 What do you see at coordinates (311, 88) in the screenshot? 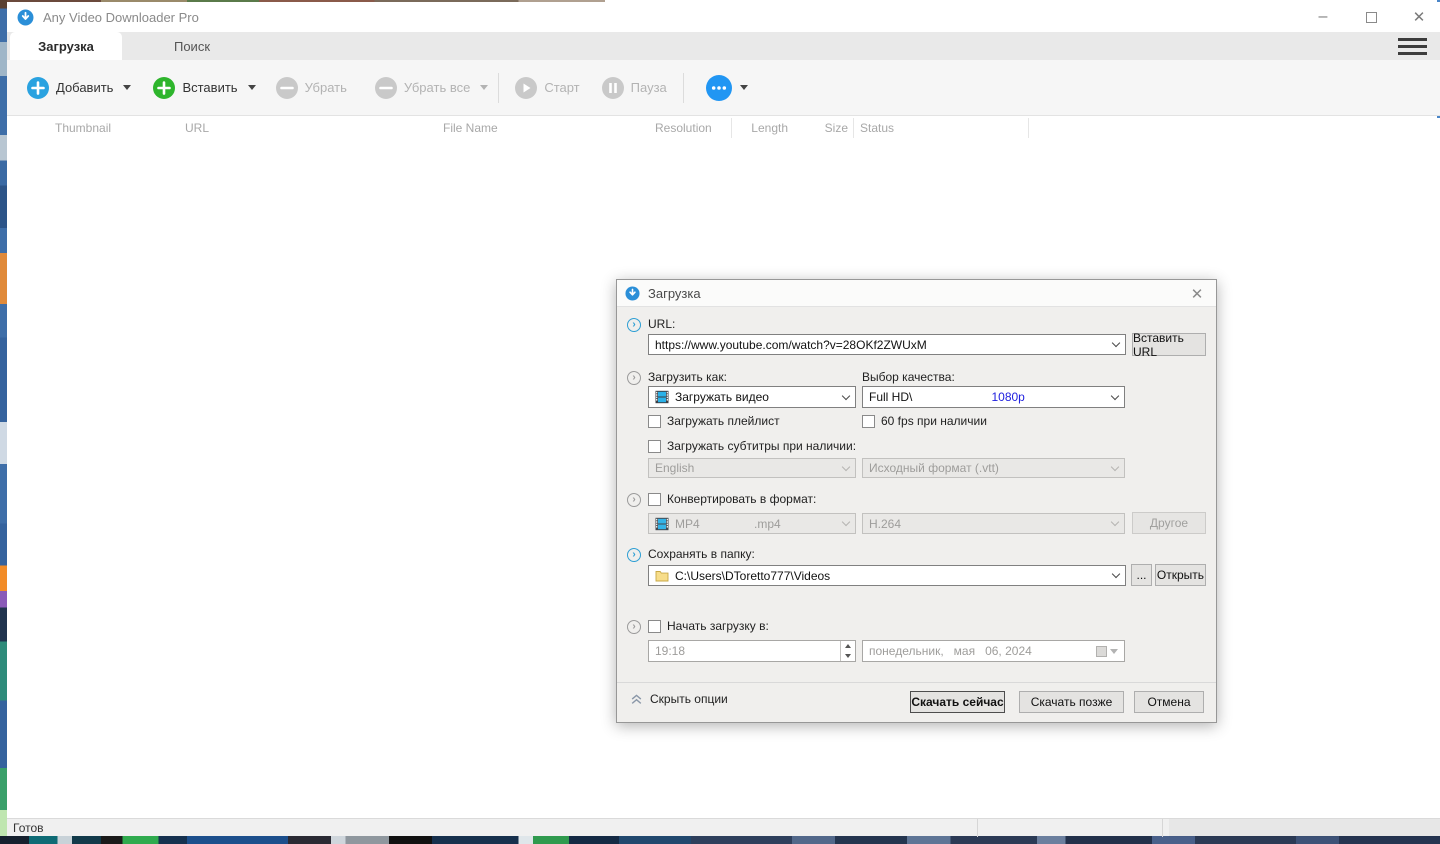
I see `remove-button: Убрать` at bounding box center [311, 88].